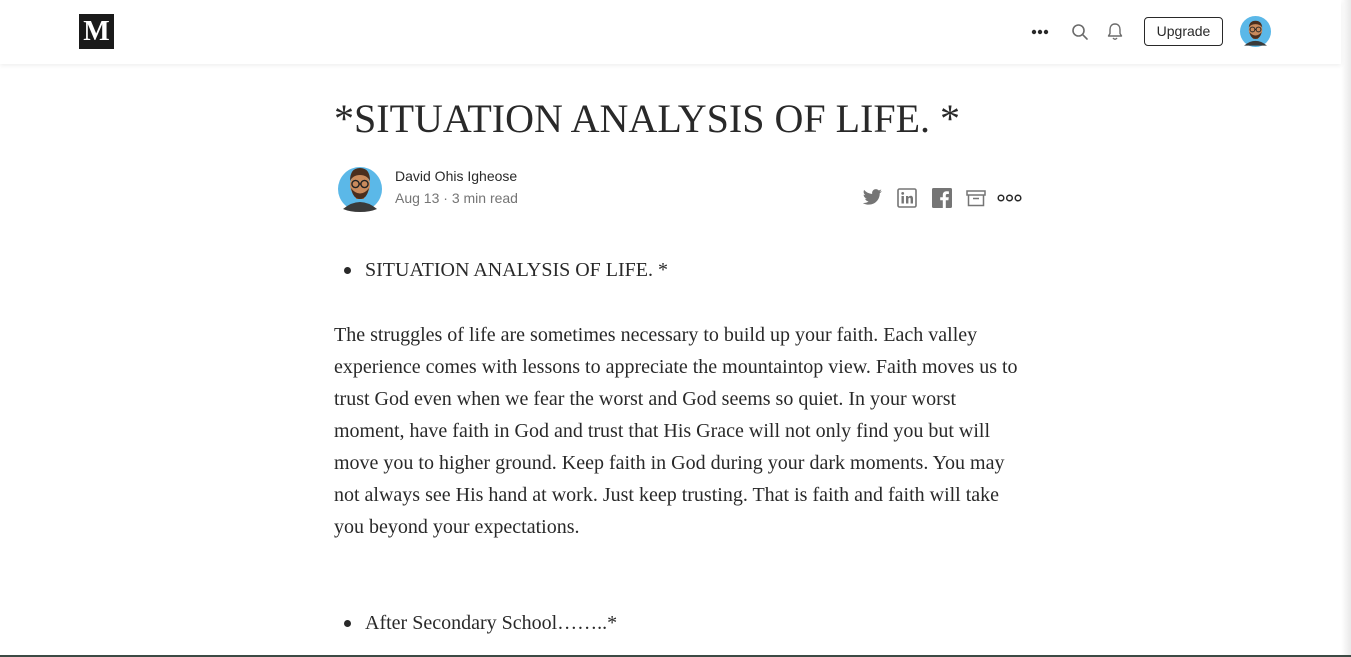 The image size is (1351, 657). I want to click on bell-icon, so click(1115, 32).